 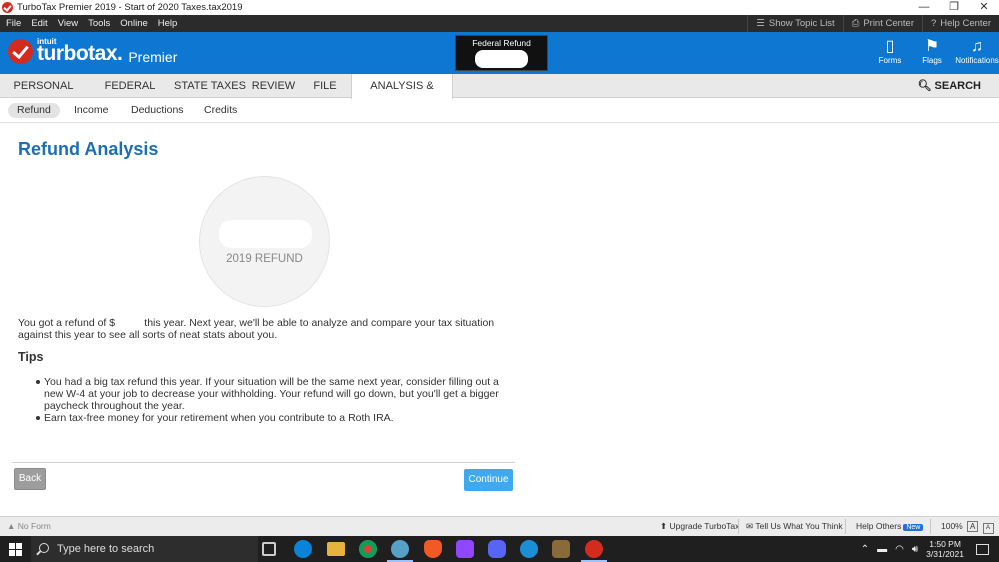 I want to click on checkmark-logo-icon, so click(x=20, y=51).